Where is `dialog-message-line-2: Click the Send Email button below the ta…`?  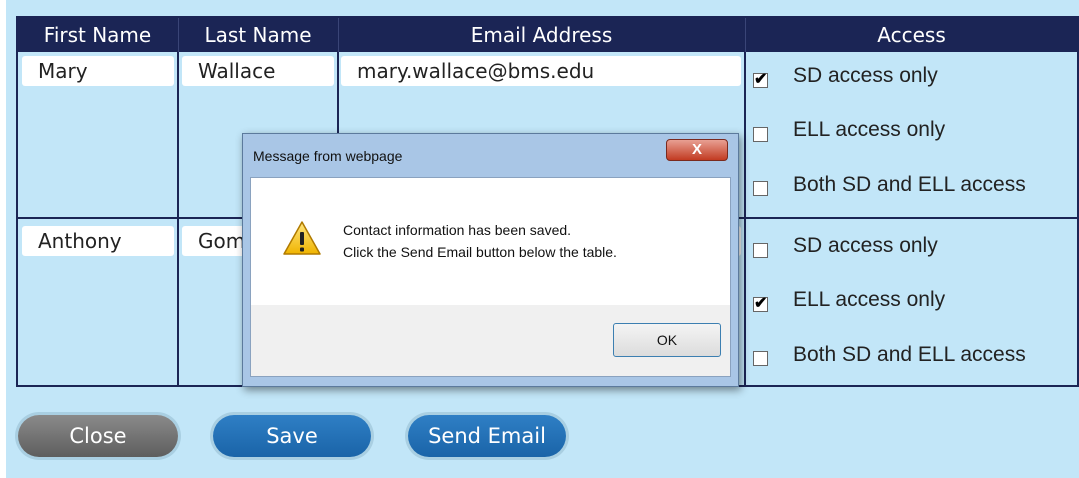 dialog-message-line-2: Click the Send Email button below the ta… is located at coordinates (480, 252).